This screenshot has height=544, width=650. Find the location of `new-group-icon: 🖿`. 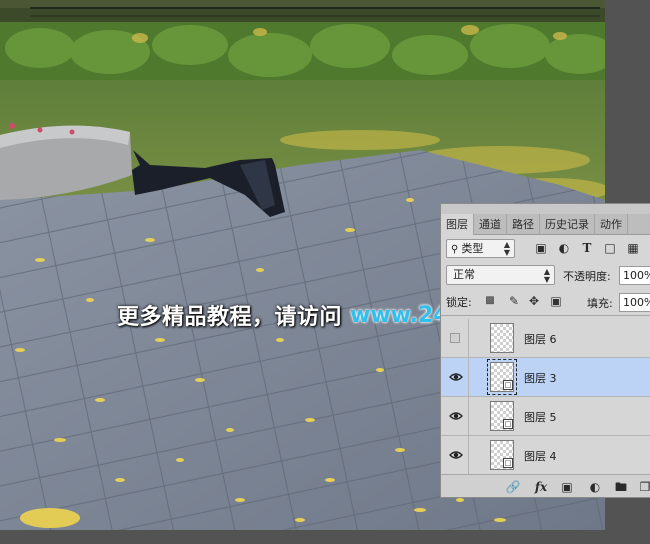

new-group-icon: 🖿 is located at coordinates (621, 487).